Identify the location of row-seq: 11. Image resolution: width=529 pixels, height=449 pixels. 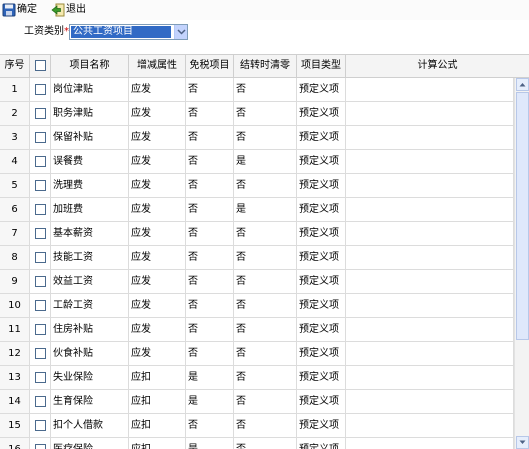
(15, 329).